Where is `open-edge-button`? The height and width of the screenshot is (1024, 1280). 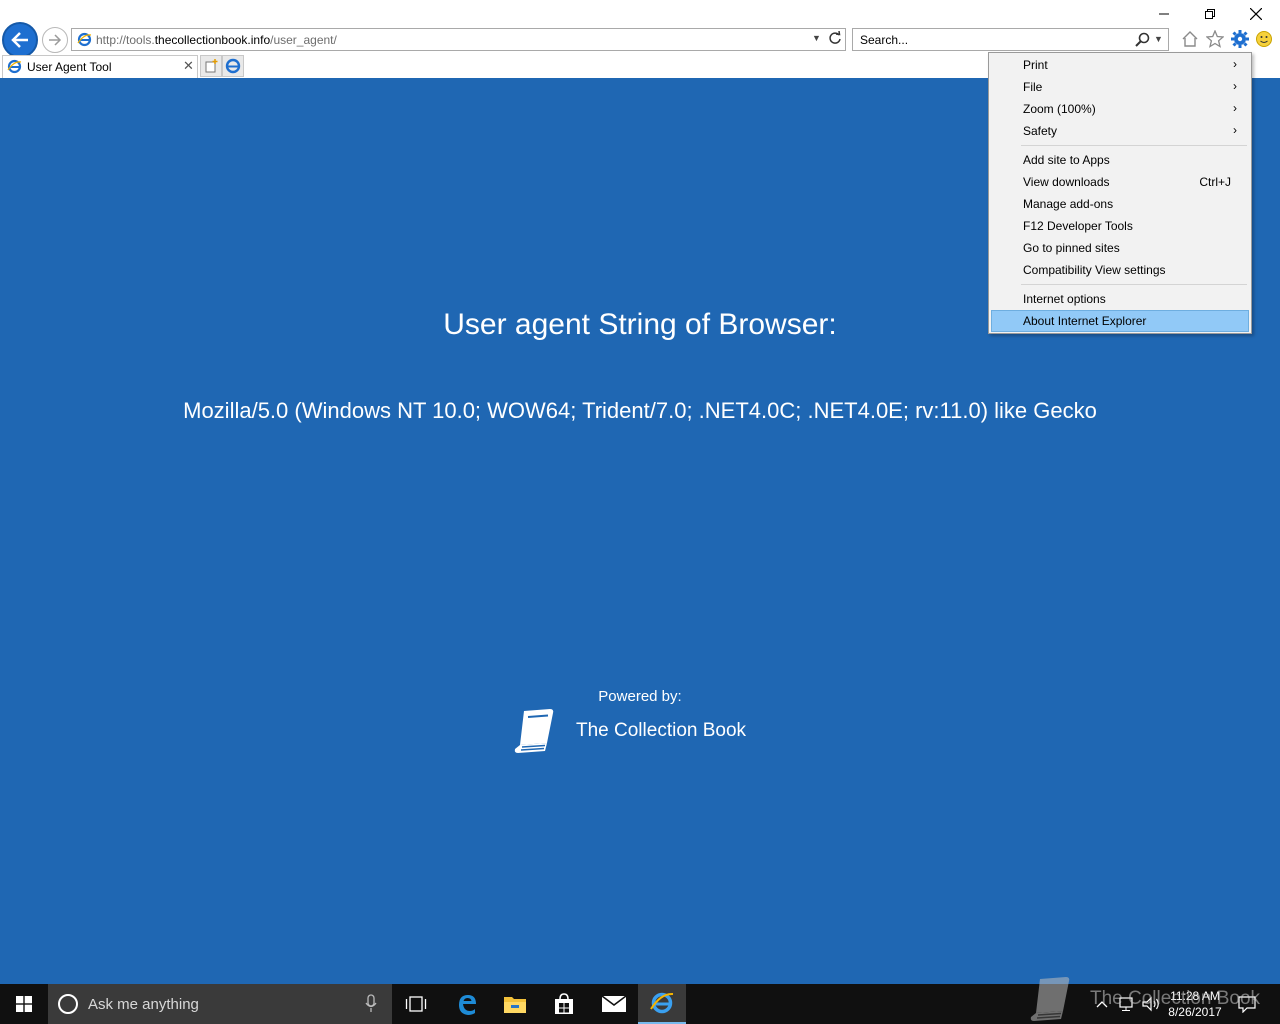
open-edge-button is located at coordinates (233, 66).